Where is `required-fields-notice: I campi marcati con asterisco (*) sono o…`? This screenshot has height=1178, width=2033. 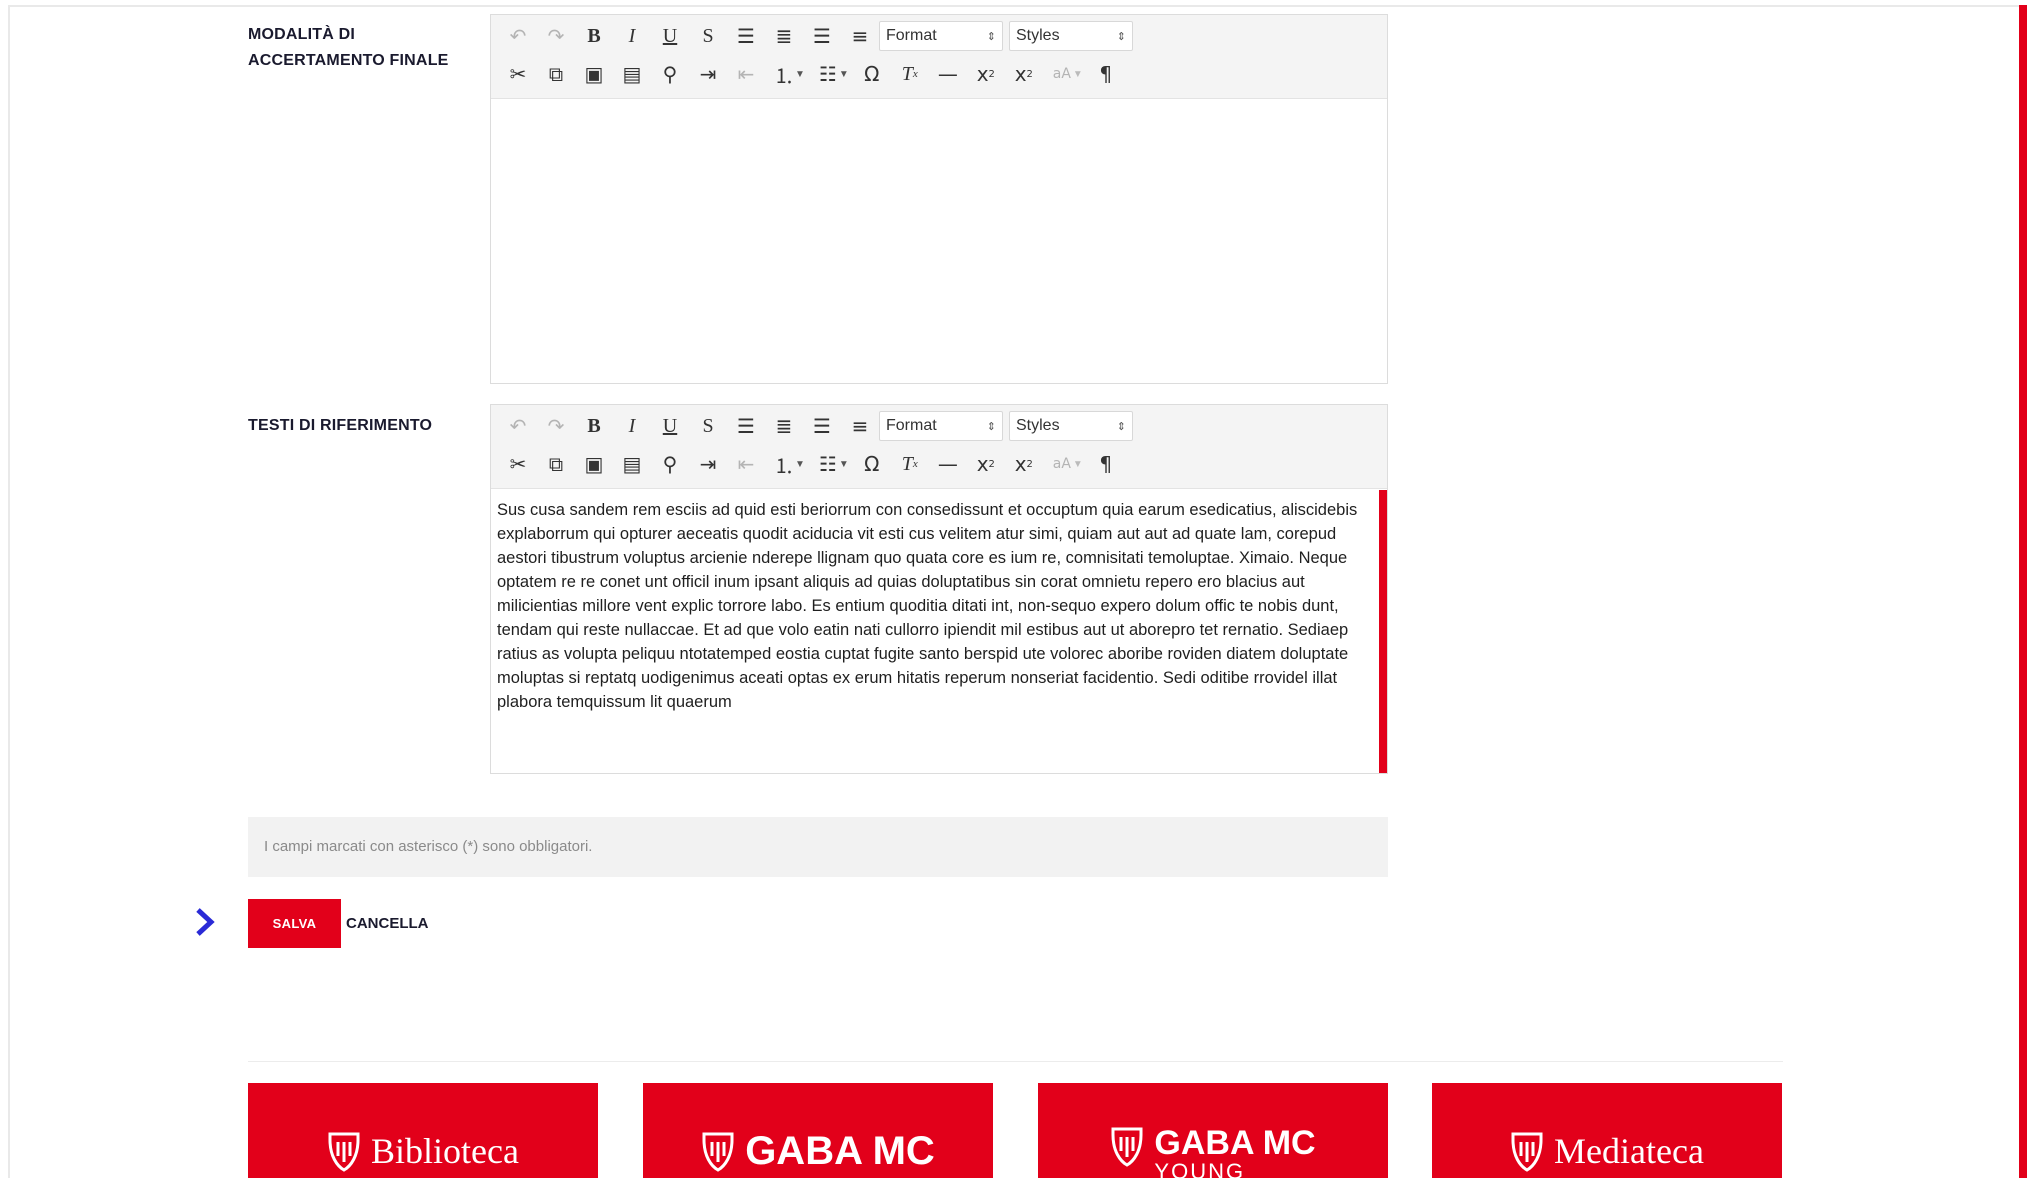
required-fields-notice: I campi marcati con asterisco (*) sono o… is located at coordinates (818, 847).